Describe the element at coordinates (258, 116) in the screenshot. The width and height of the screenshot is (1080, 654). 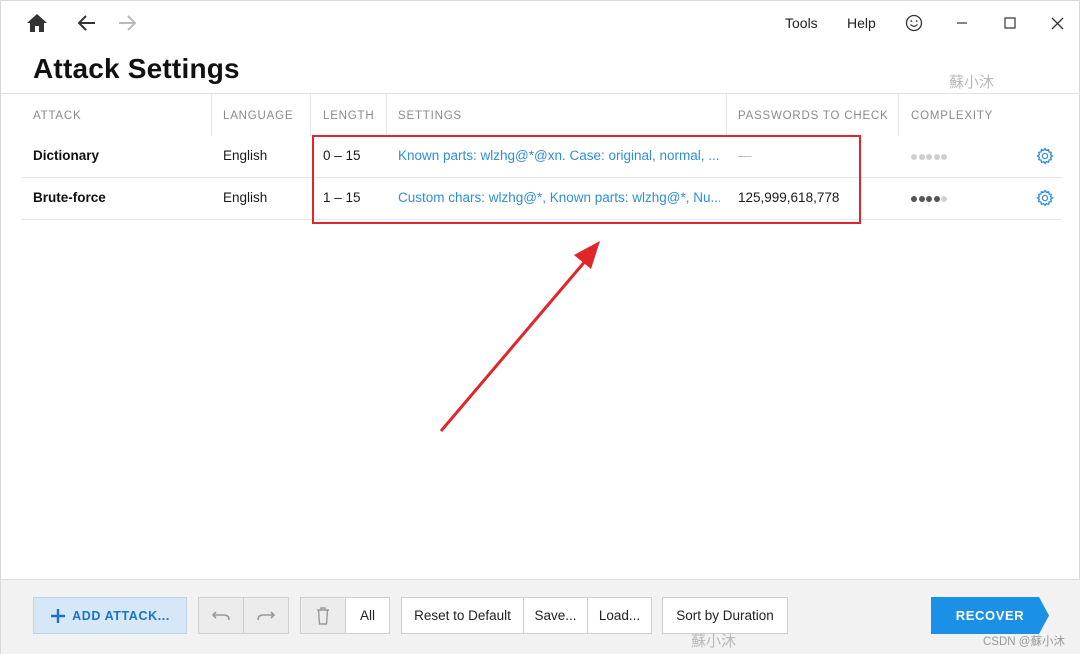
I see `header-language: LANGUAGE` at that location.